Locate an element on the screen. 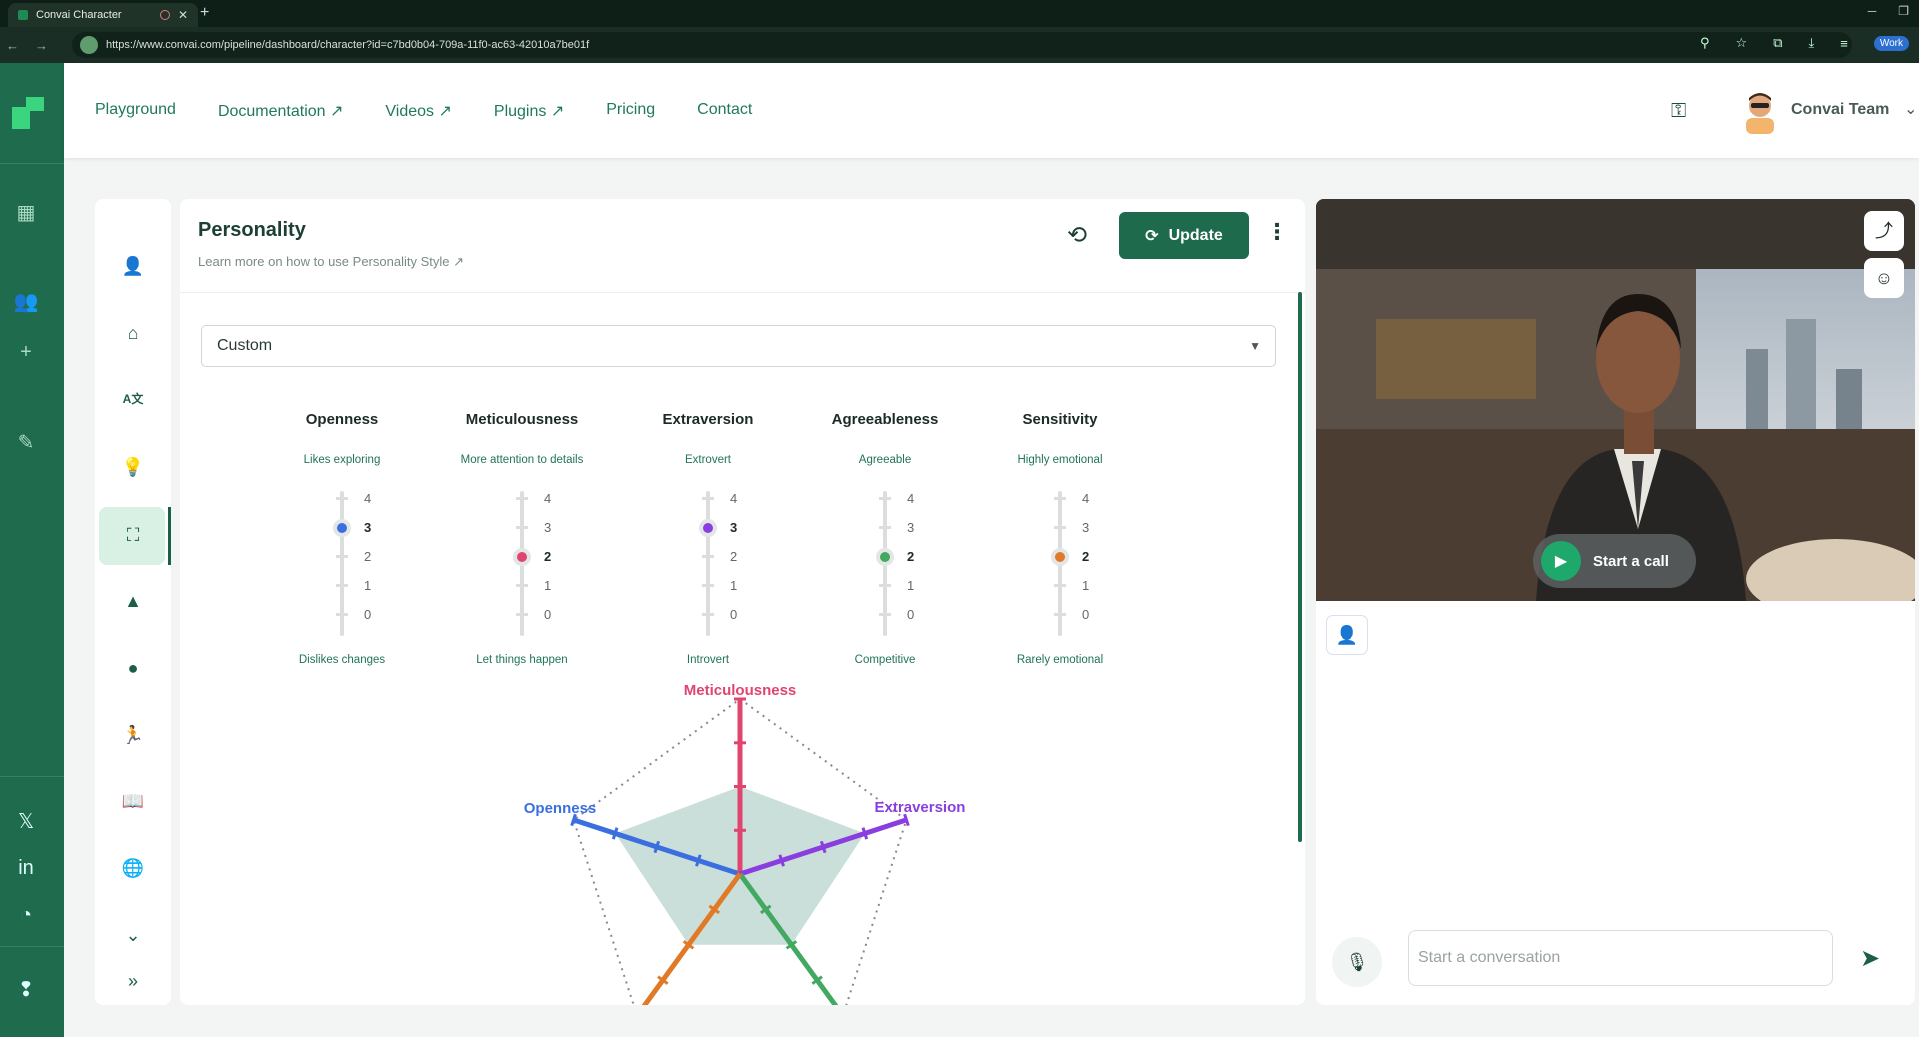 Image resolution: width=1919 pixels, height=1037 pixels. history-icon: ⟲ is located at coordinates (1077, 235).